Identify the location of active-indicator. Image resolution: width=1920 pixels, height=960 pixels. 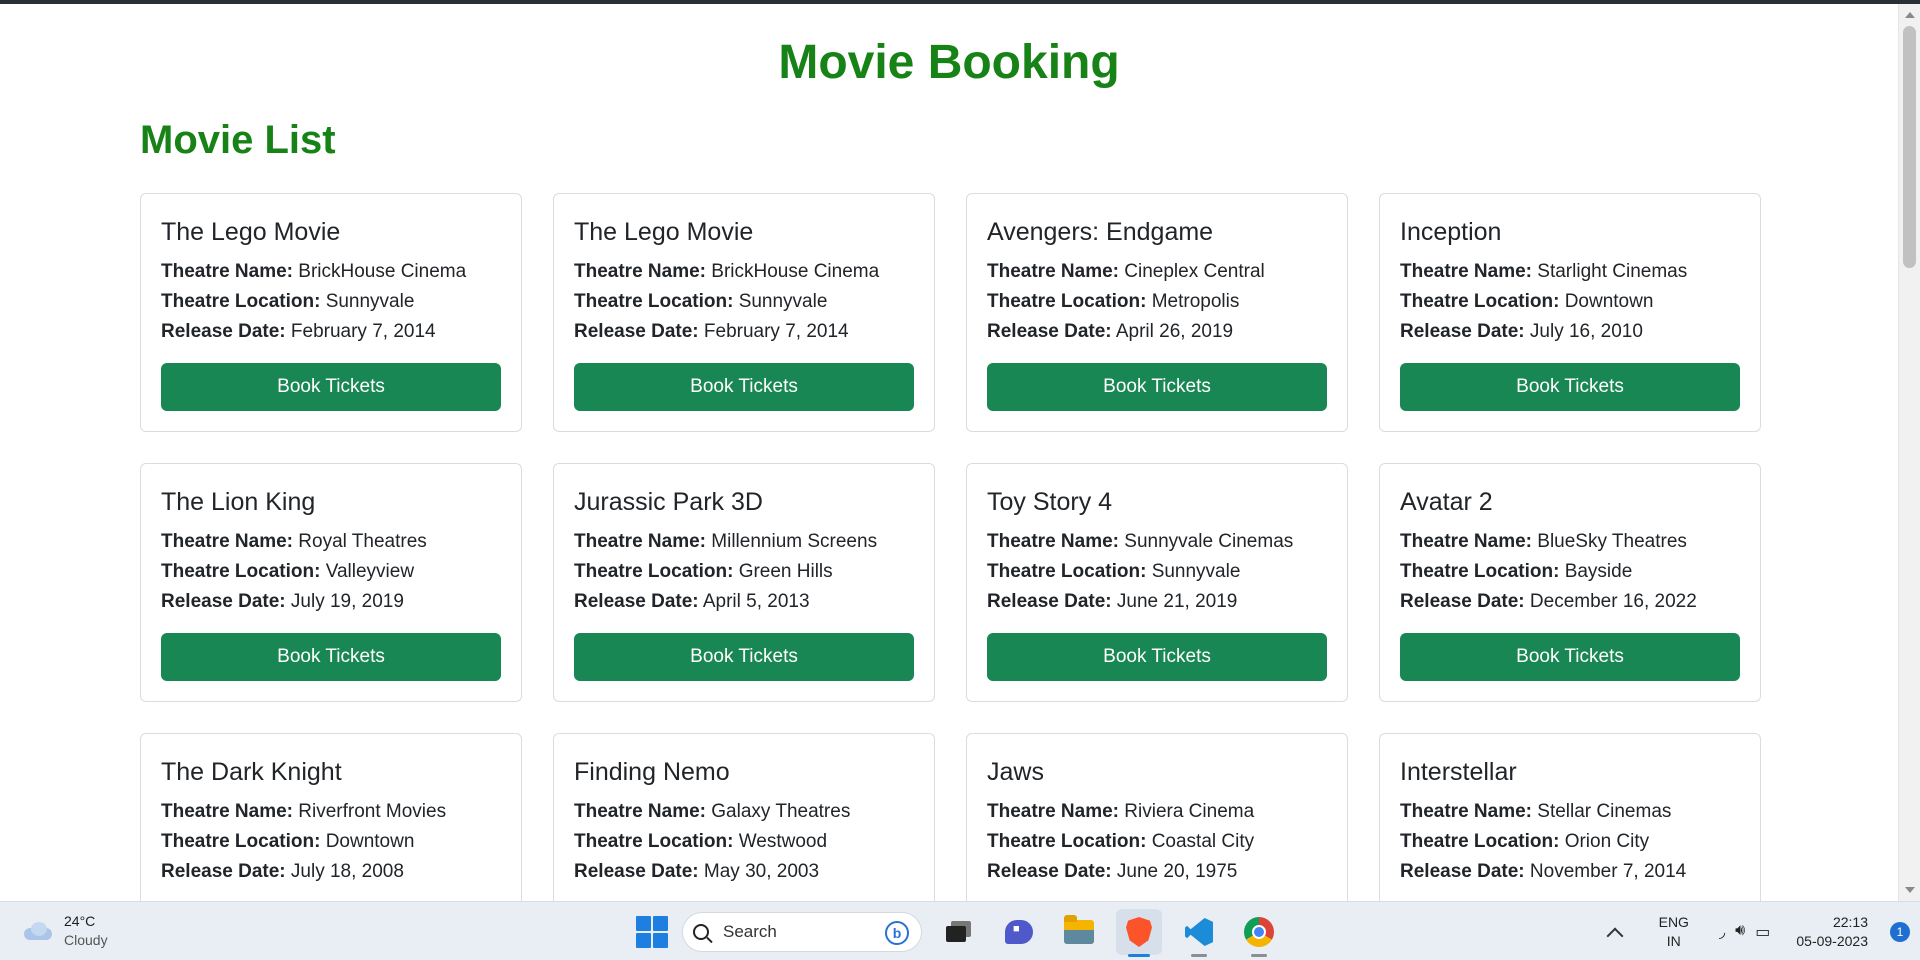
(1139, 955).